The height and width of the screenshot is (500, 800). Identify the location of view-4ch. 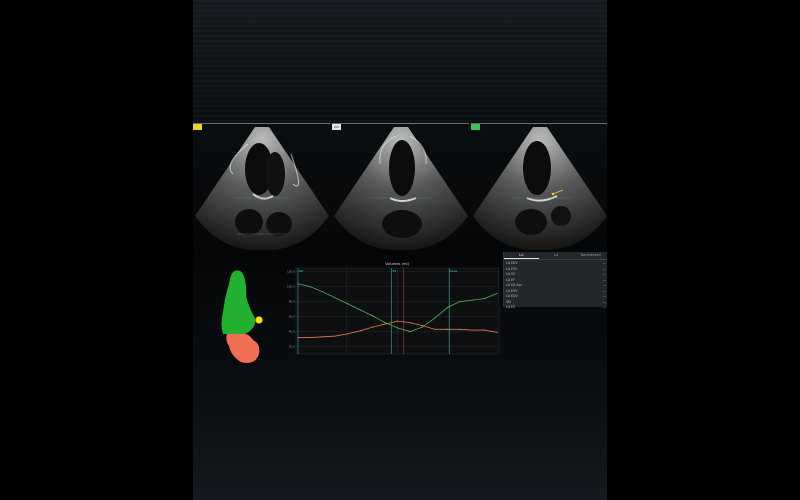
(262, 188).